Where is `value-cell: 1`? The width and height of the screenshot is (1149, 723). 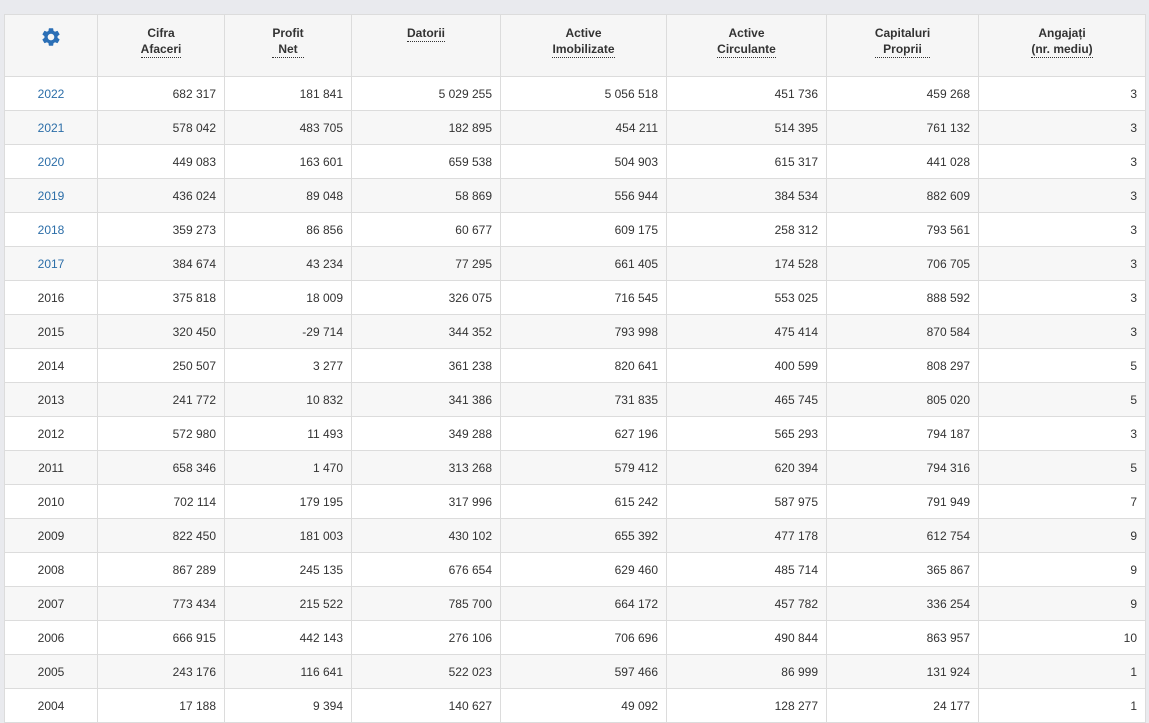 value-cell: 1 is located at coordinates (1062, 671).